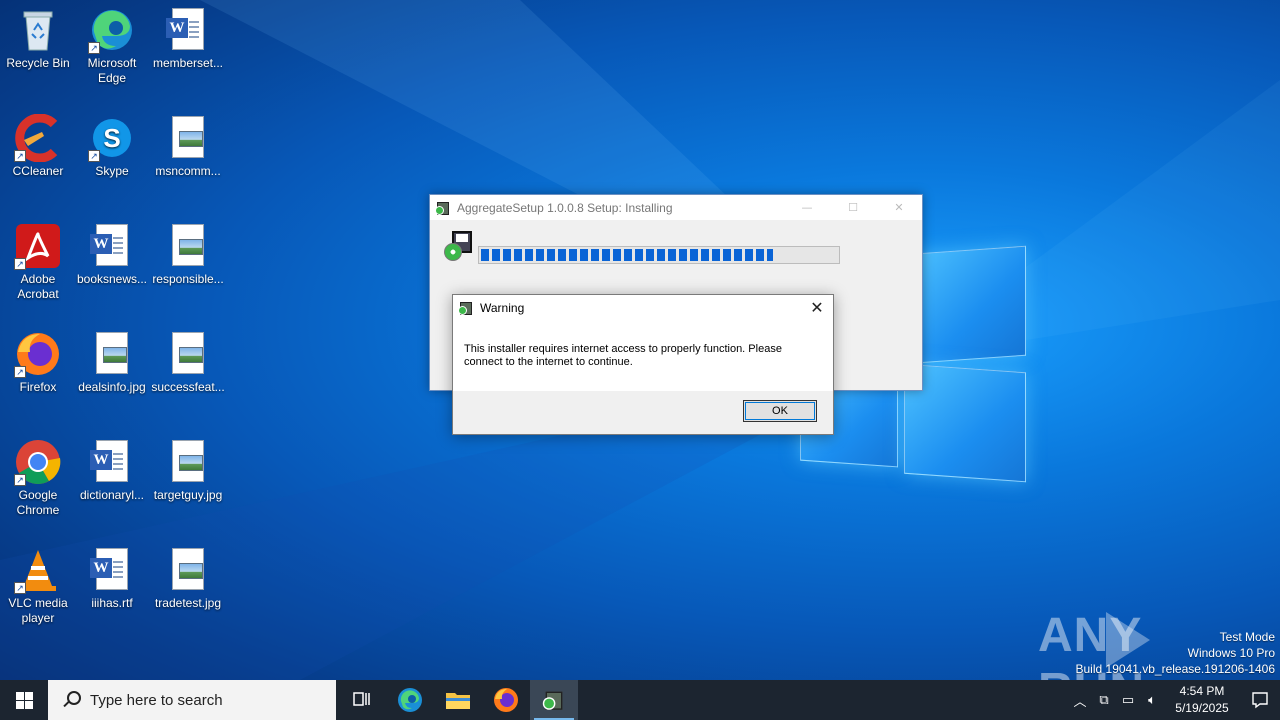 Image resolution: width=1280 pixels, height=720 pixels. What do you see at coordinates (38, 354) in the screenshot?
I see `firefox-icon: ↗` at bounding box center [38, 354].